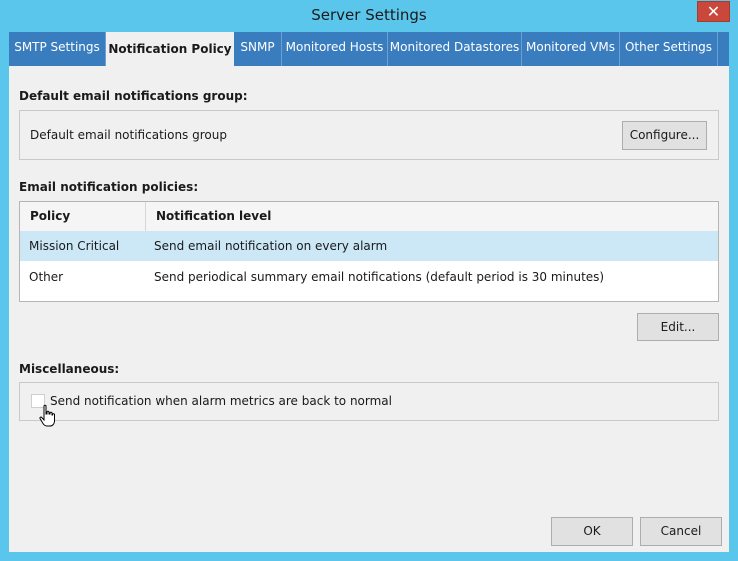  What do you see at coordinates (592, 531) in the screenshot?
I see `ok-button: OK` at bounding box center [592, 531].